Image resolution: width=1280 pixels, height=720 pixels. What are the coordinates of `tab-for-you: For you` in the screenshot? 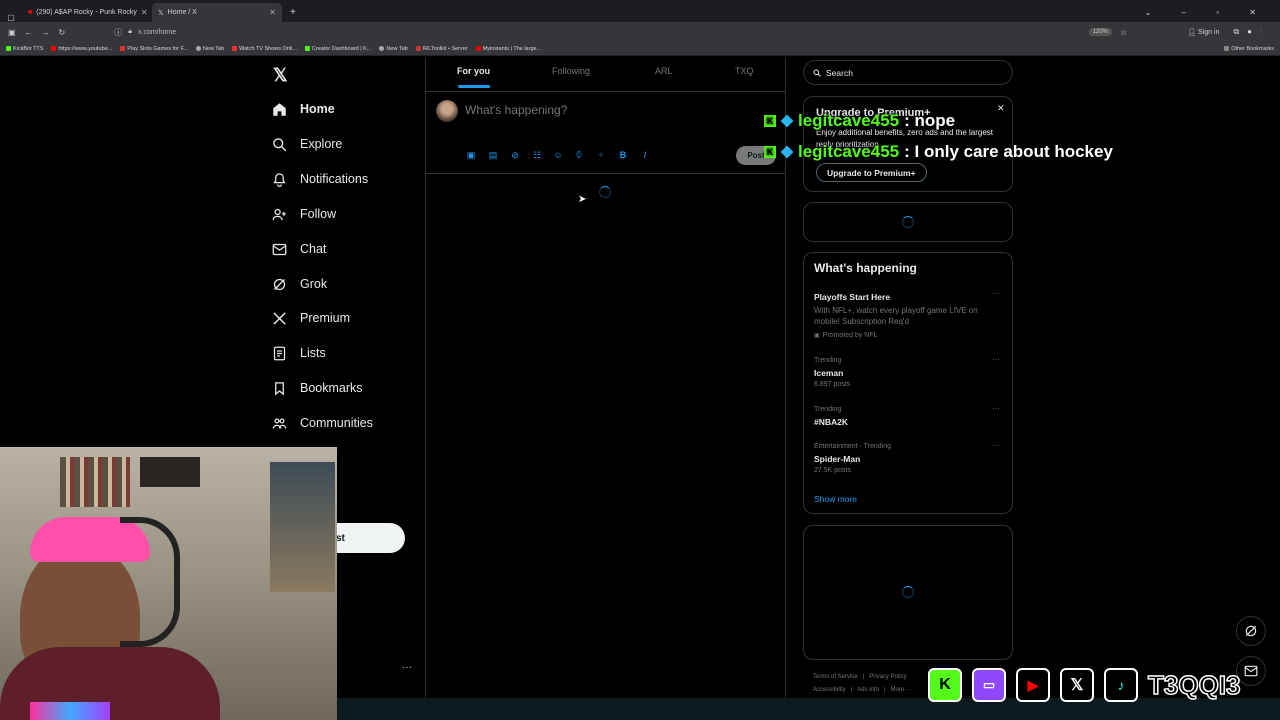 It's located at (473, 71).